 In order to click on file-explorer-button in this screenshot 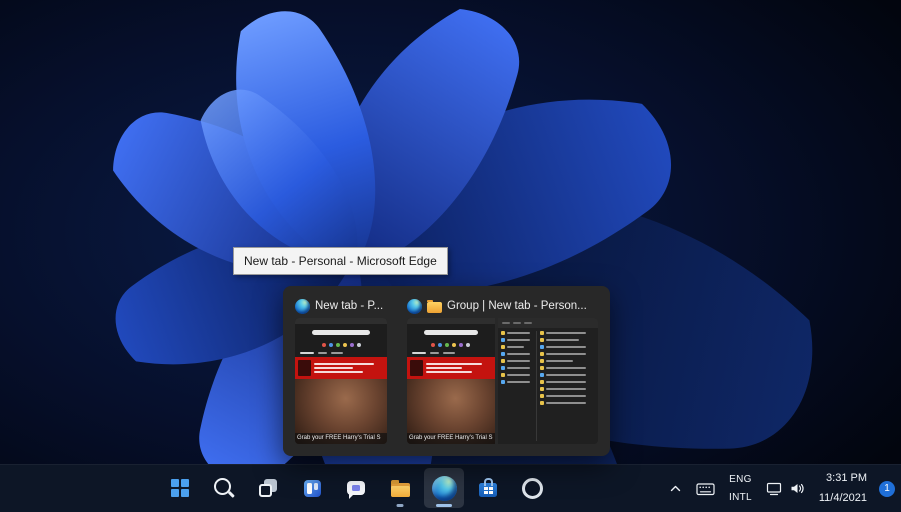, I will do `click(400, 488)`.